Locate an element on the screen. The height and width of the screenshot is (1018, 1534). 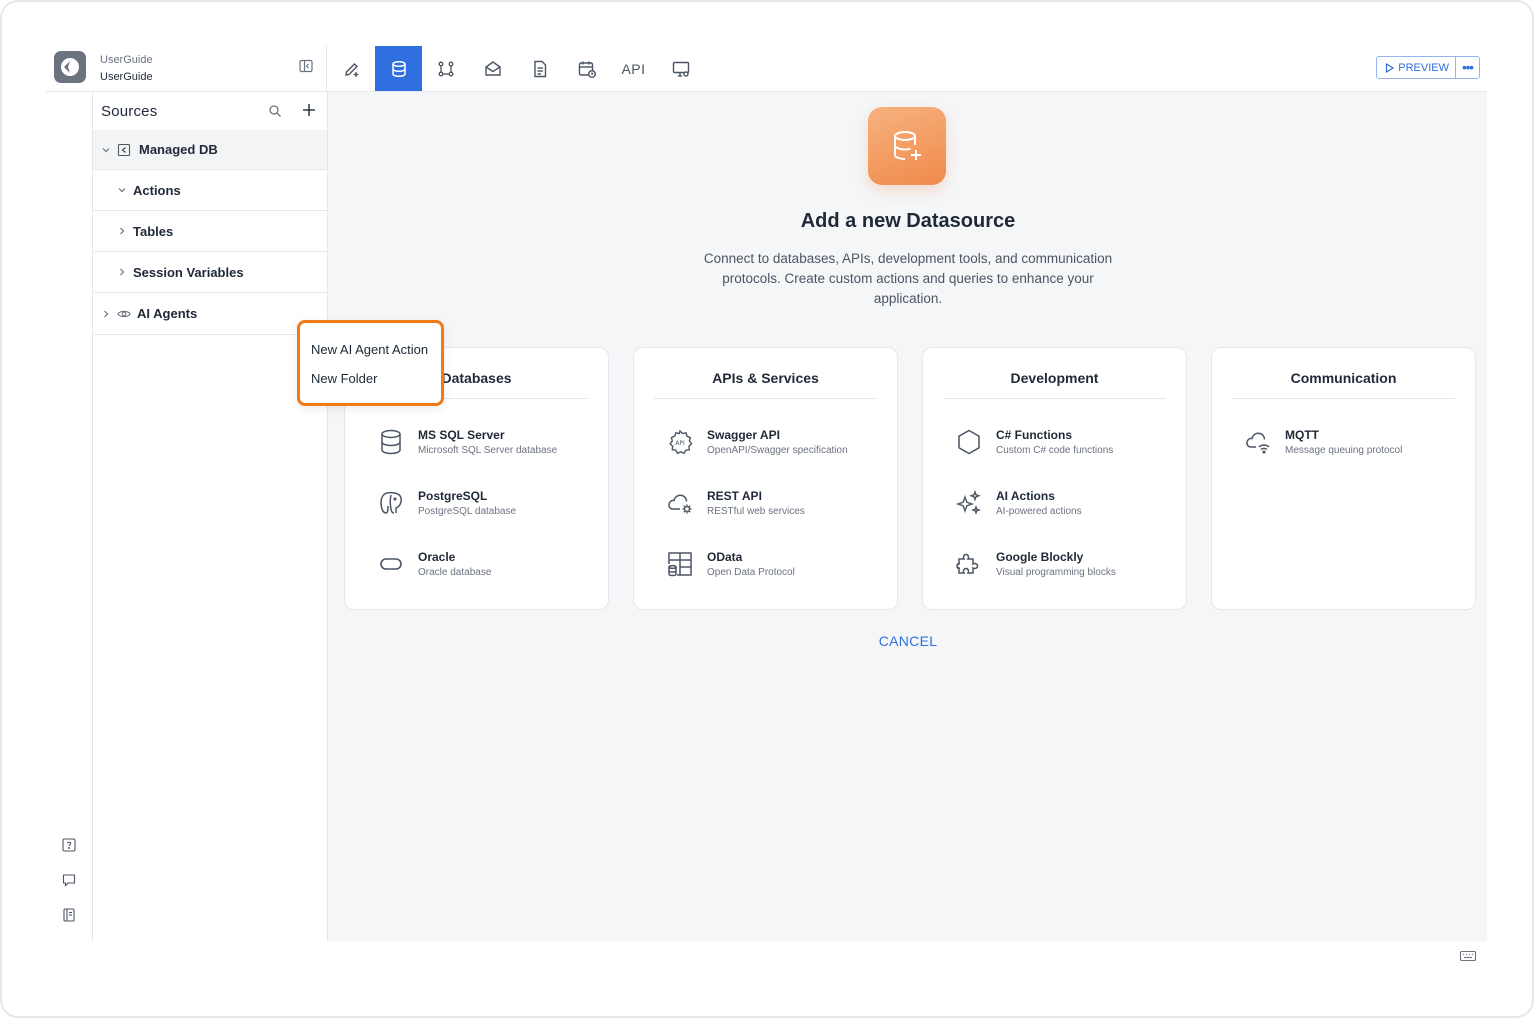
app-logo is located at coordinates (70, 67).